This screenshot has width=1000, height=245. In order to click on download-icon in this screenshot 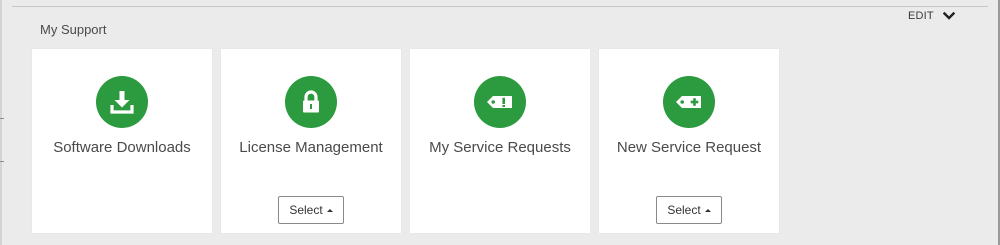, I will do `click(122, 102)`.